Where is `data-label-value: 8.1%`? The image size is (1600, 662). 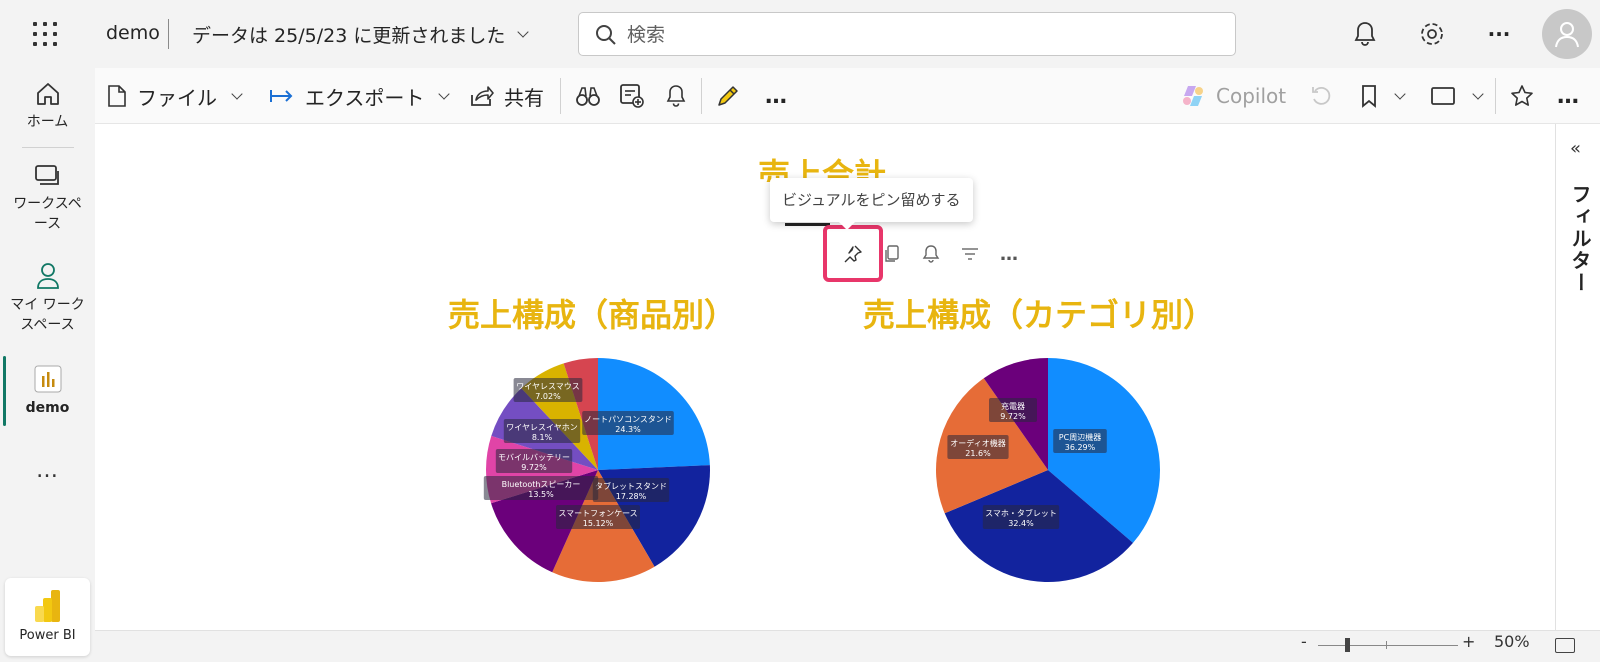 data-label-value: 8.1% is located at coordinates (542, 437).